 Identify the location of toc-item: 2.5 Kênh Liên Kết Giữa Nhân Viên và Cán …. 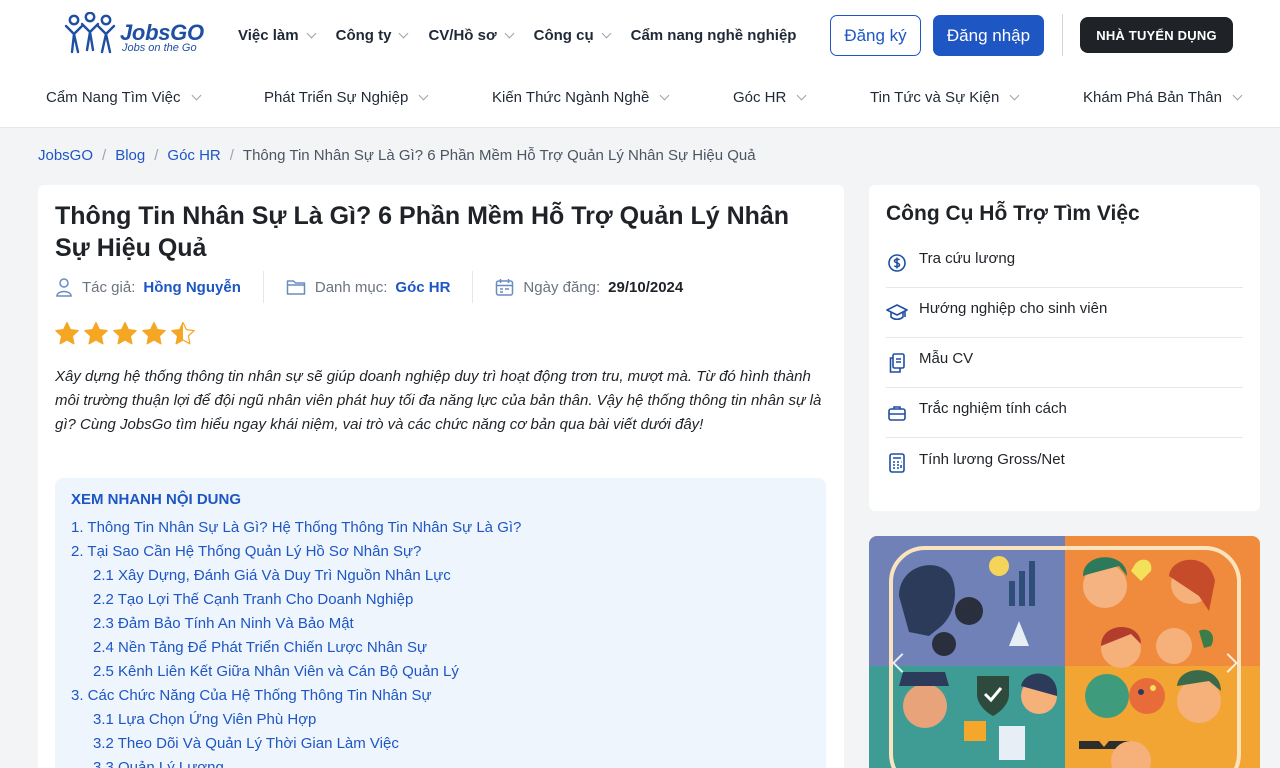
(296, 672).